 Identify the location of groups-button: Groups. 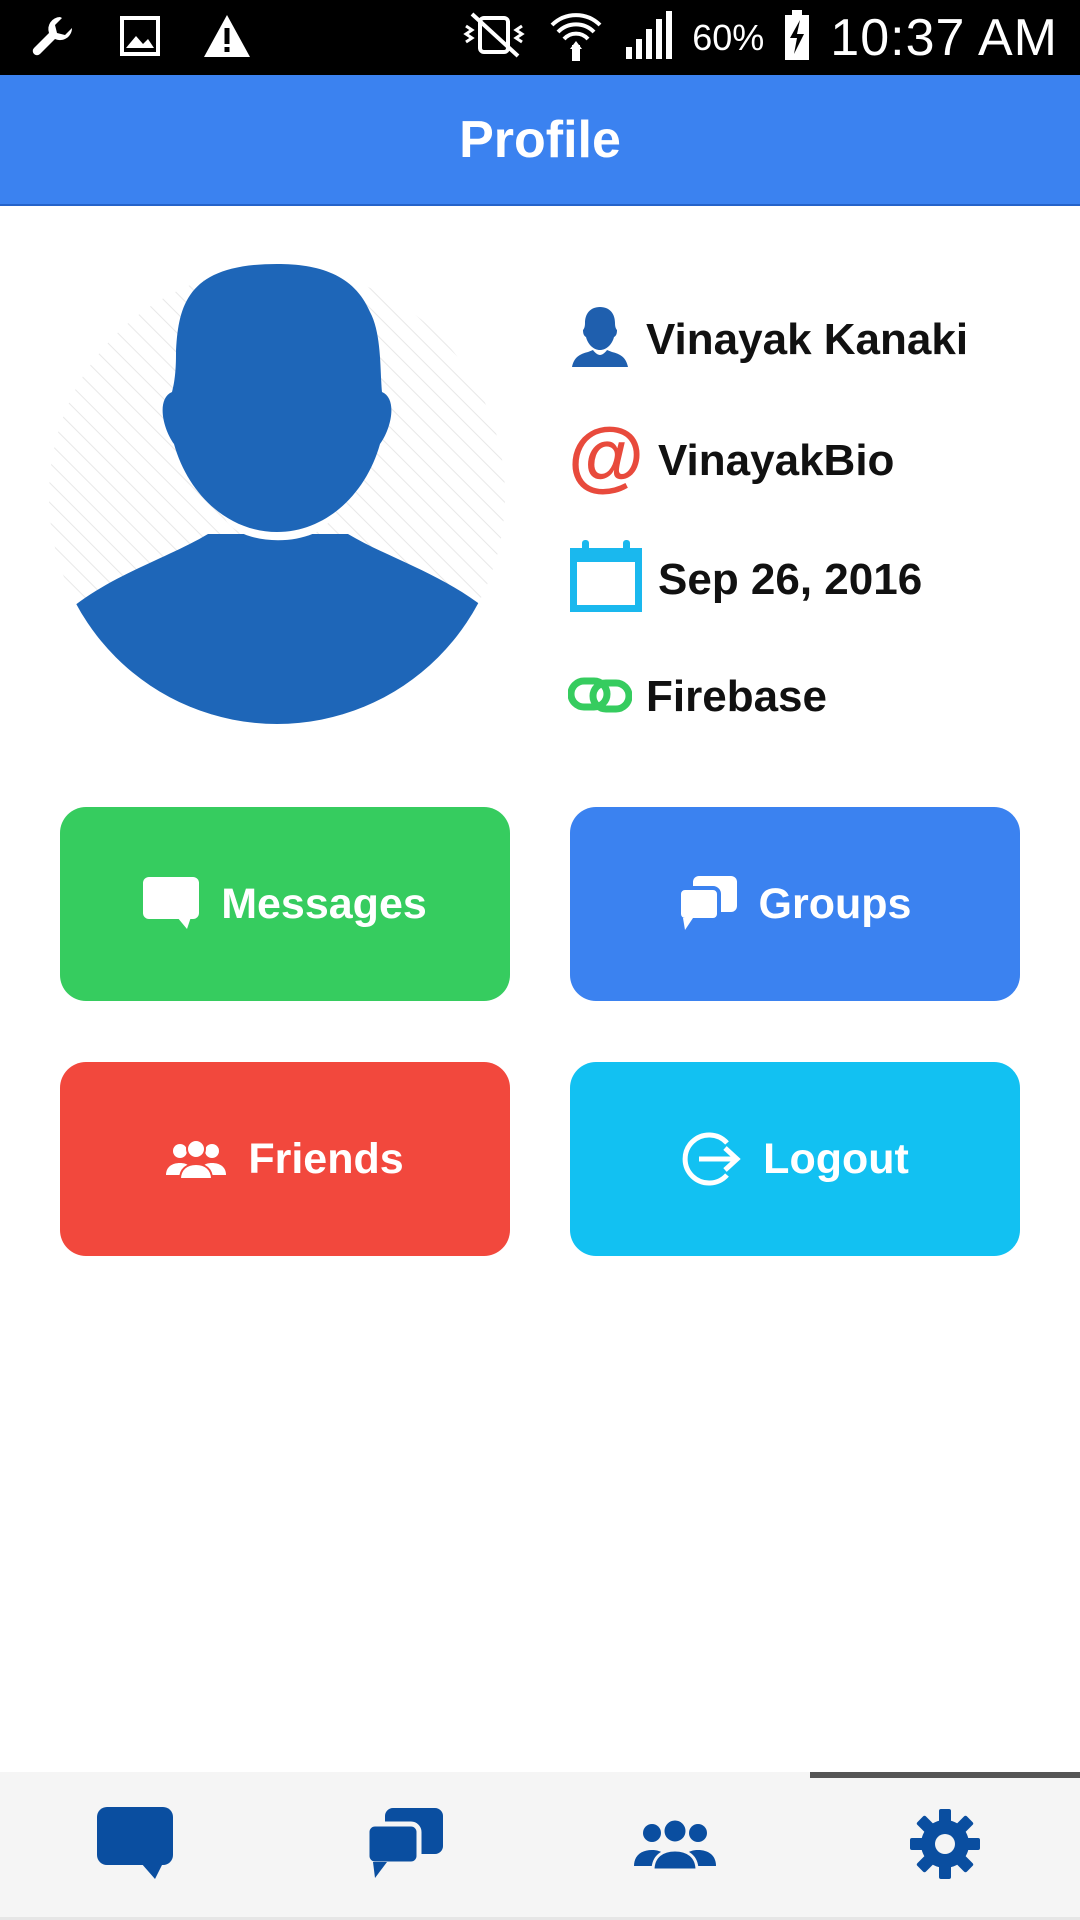
(795, 904).